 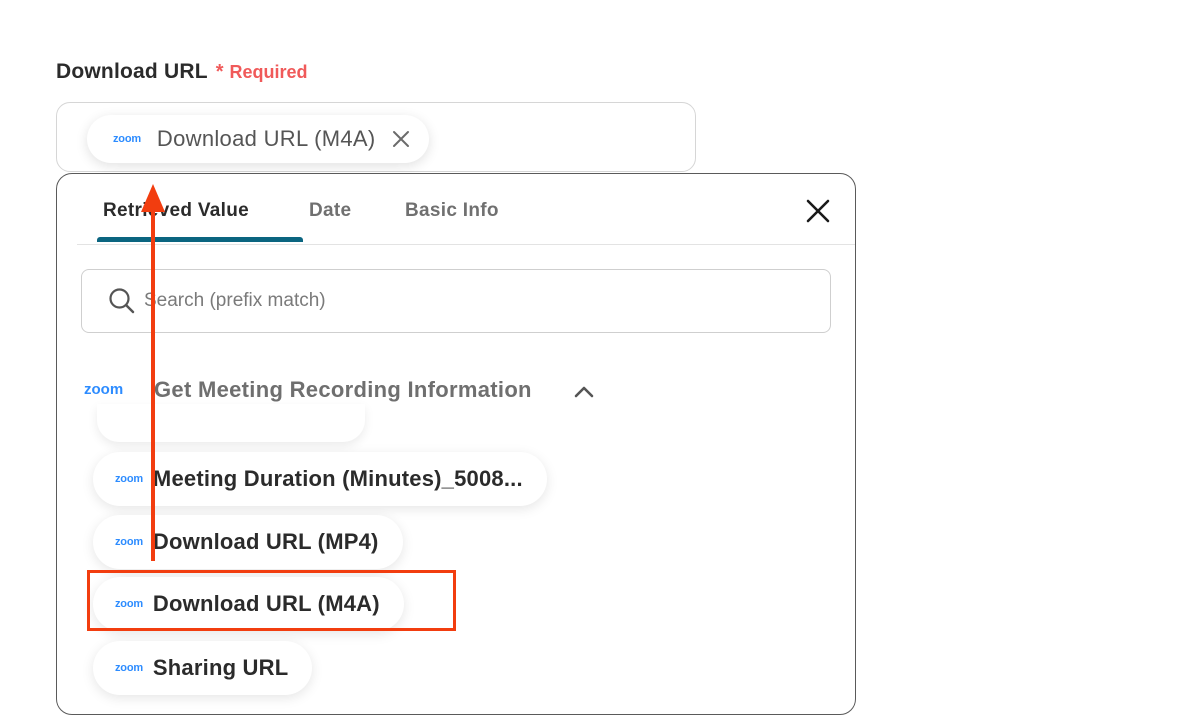 I want to click on active-tab-indicator, so click(x=200, y=239).